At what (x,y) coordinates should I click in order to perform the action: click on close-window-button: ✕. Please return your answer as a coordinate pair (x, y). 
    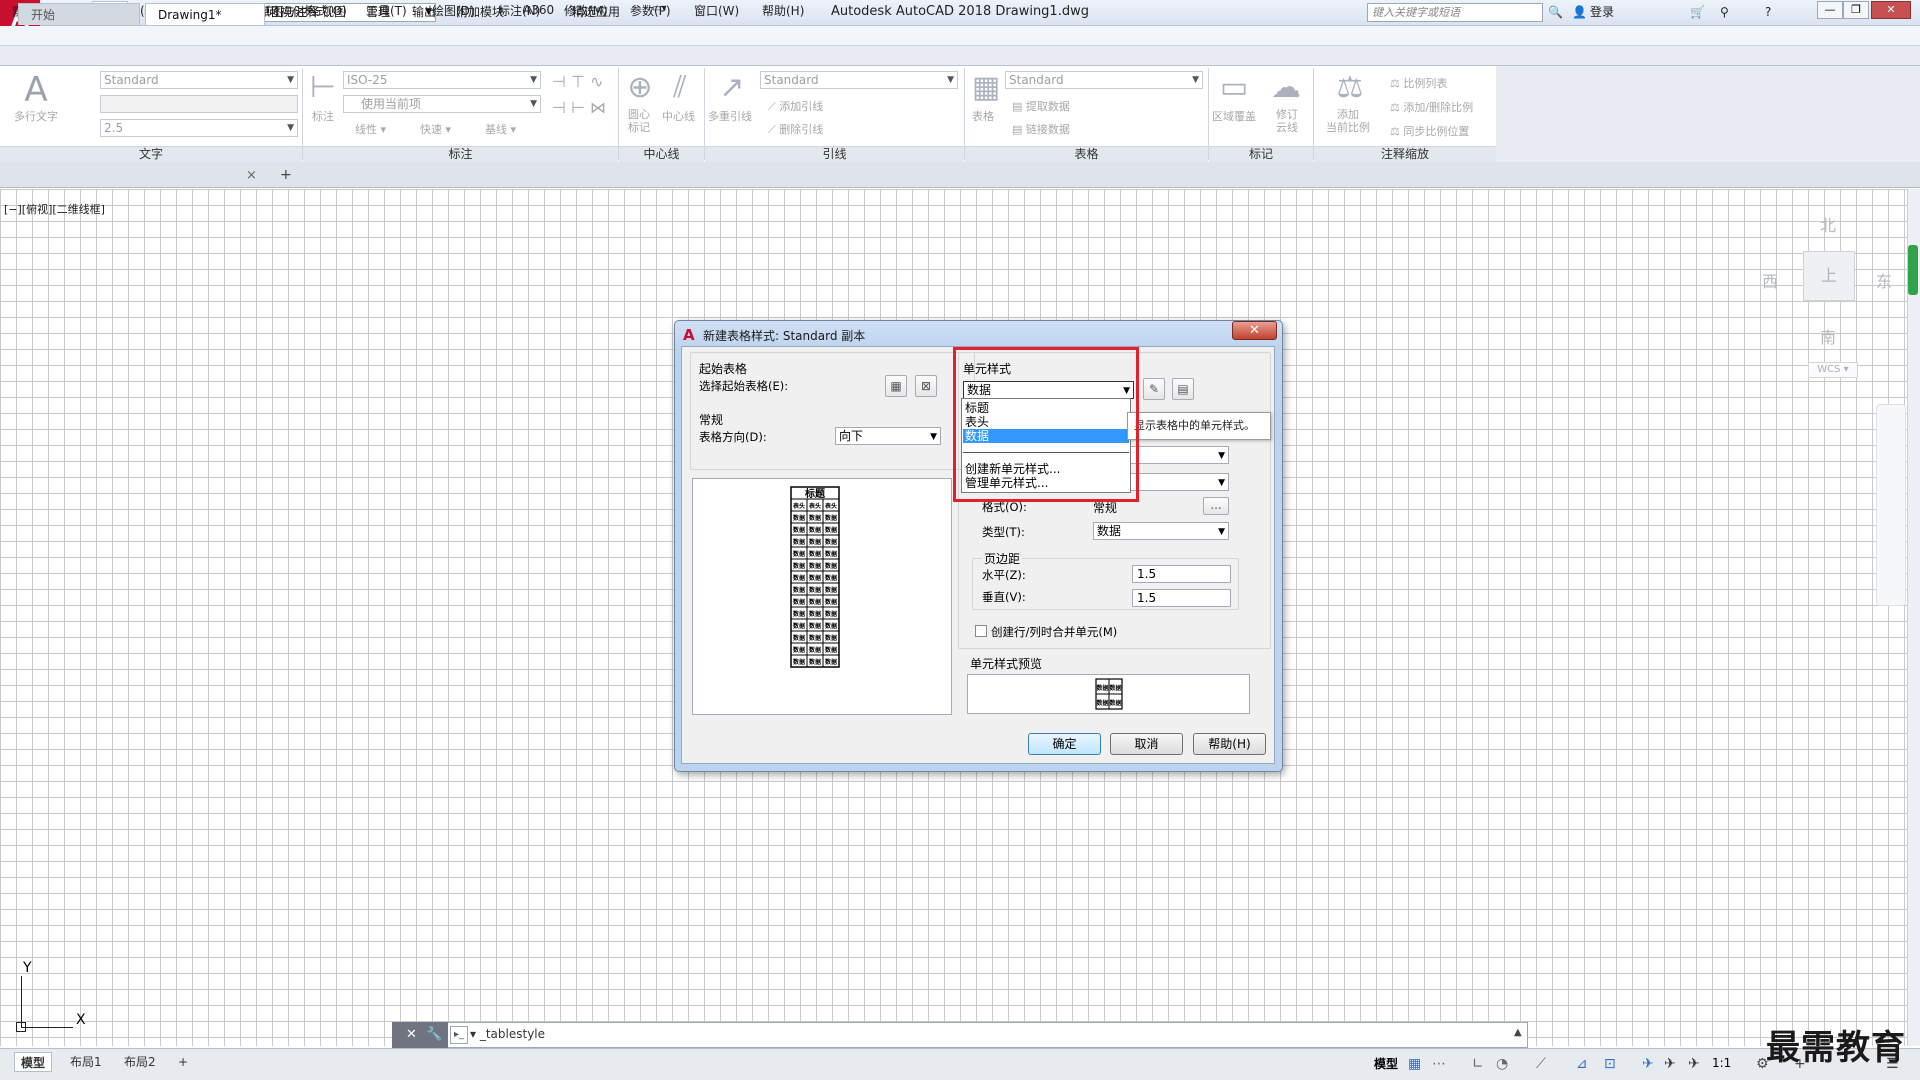
    Looking at the image, I should click on (1891, 10).